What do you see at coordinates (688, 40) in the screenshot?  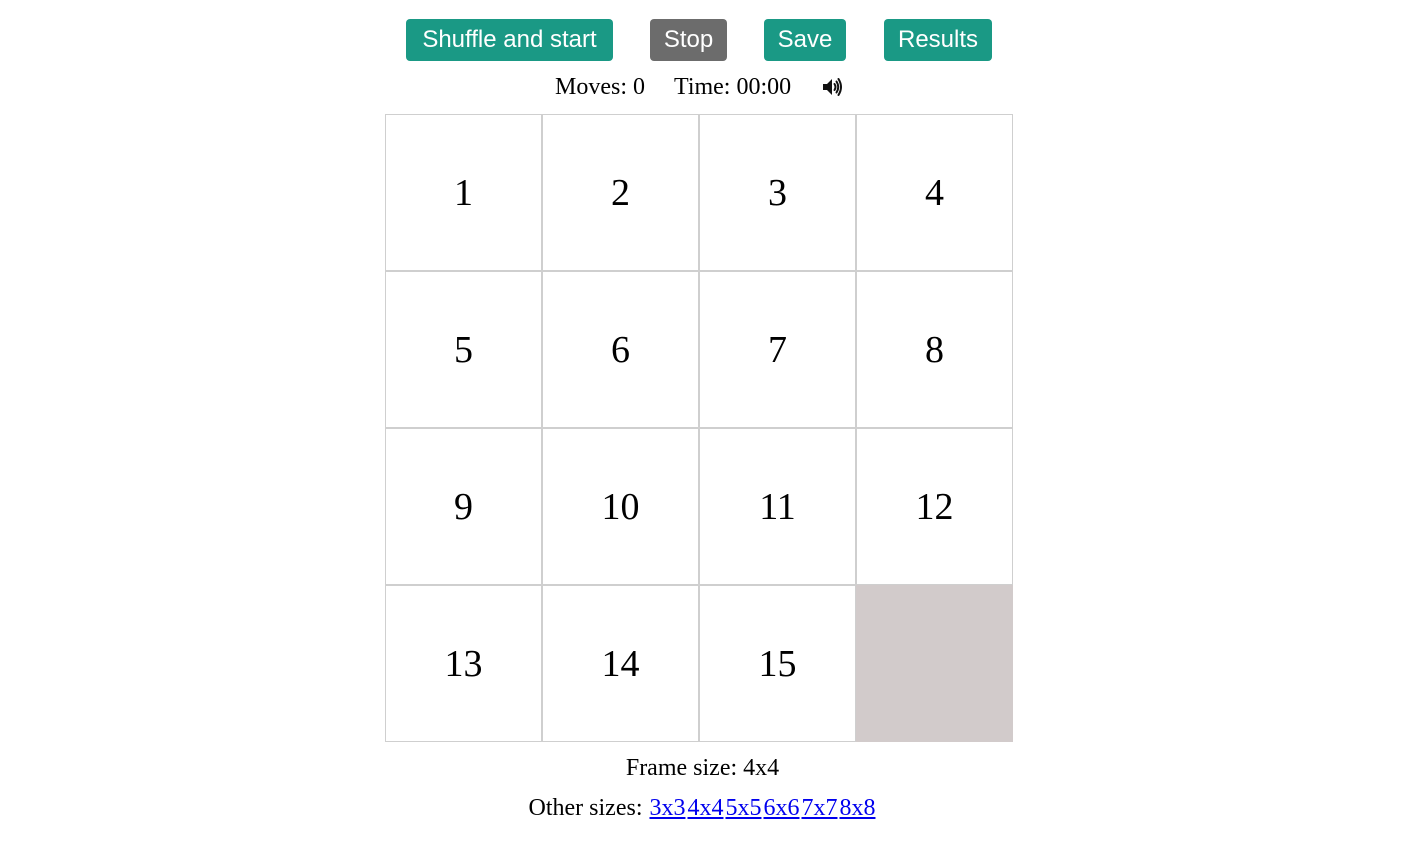 I see `stop-button: Stop` at bounding box center [688, 40].